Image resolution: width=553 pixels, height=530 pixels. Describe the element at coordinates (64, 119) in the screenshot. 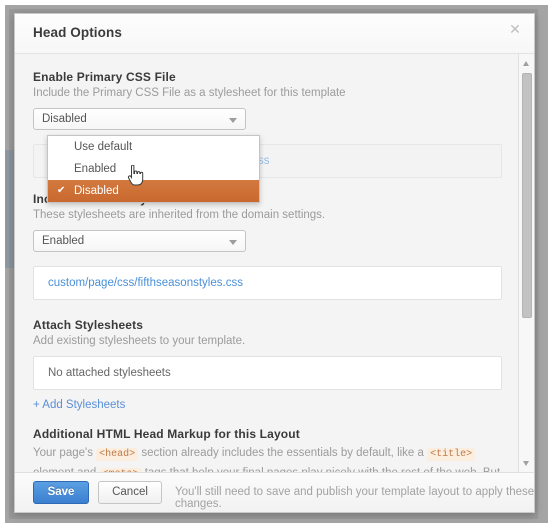

I see `primary-css-select-value: Disabled` at that location.